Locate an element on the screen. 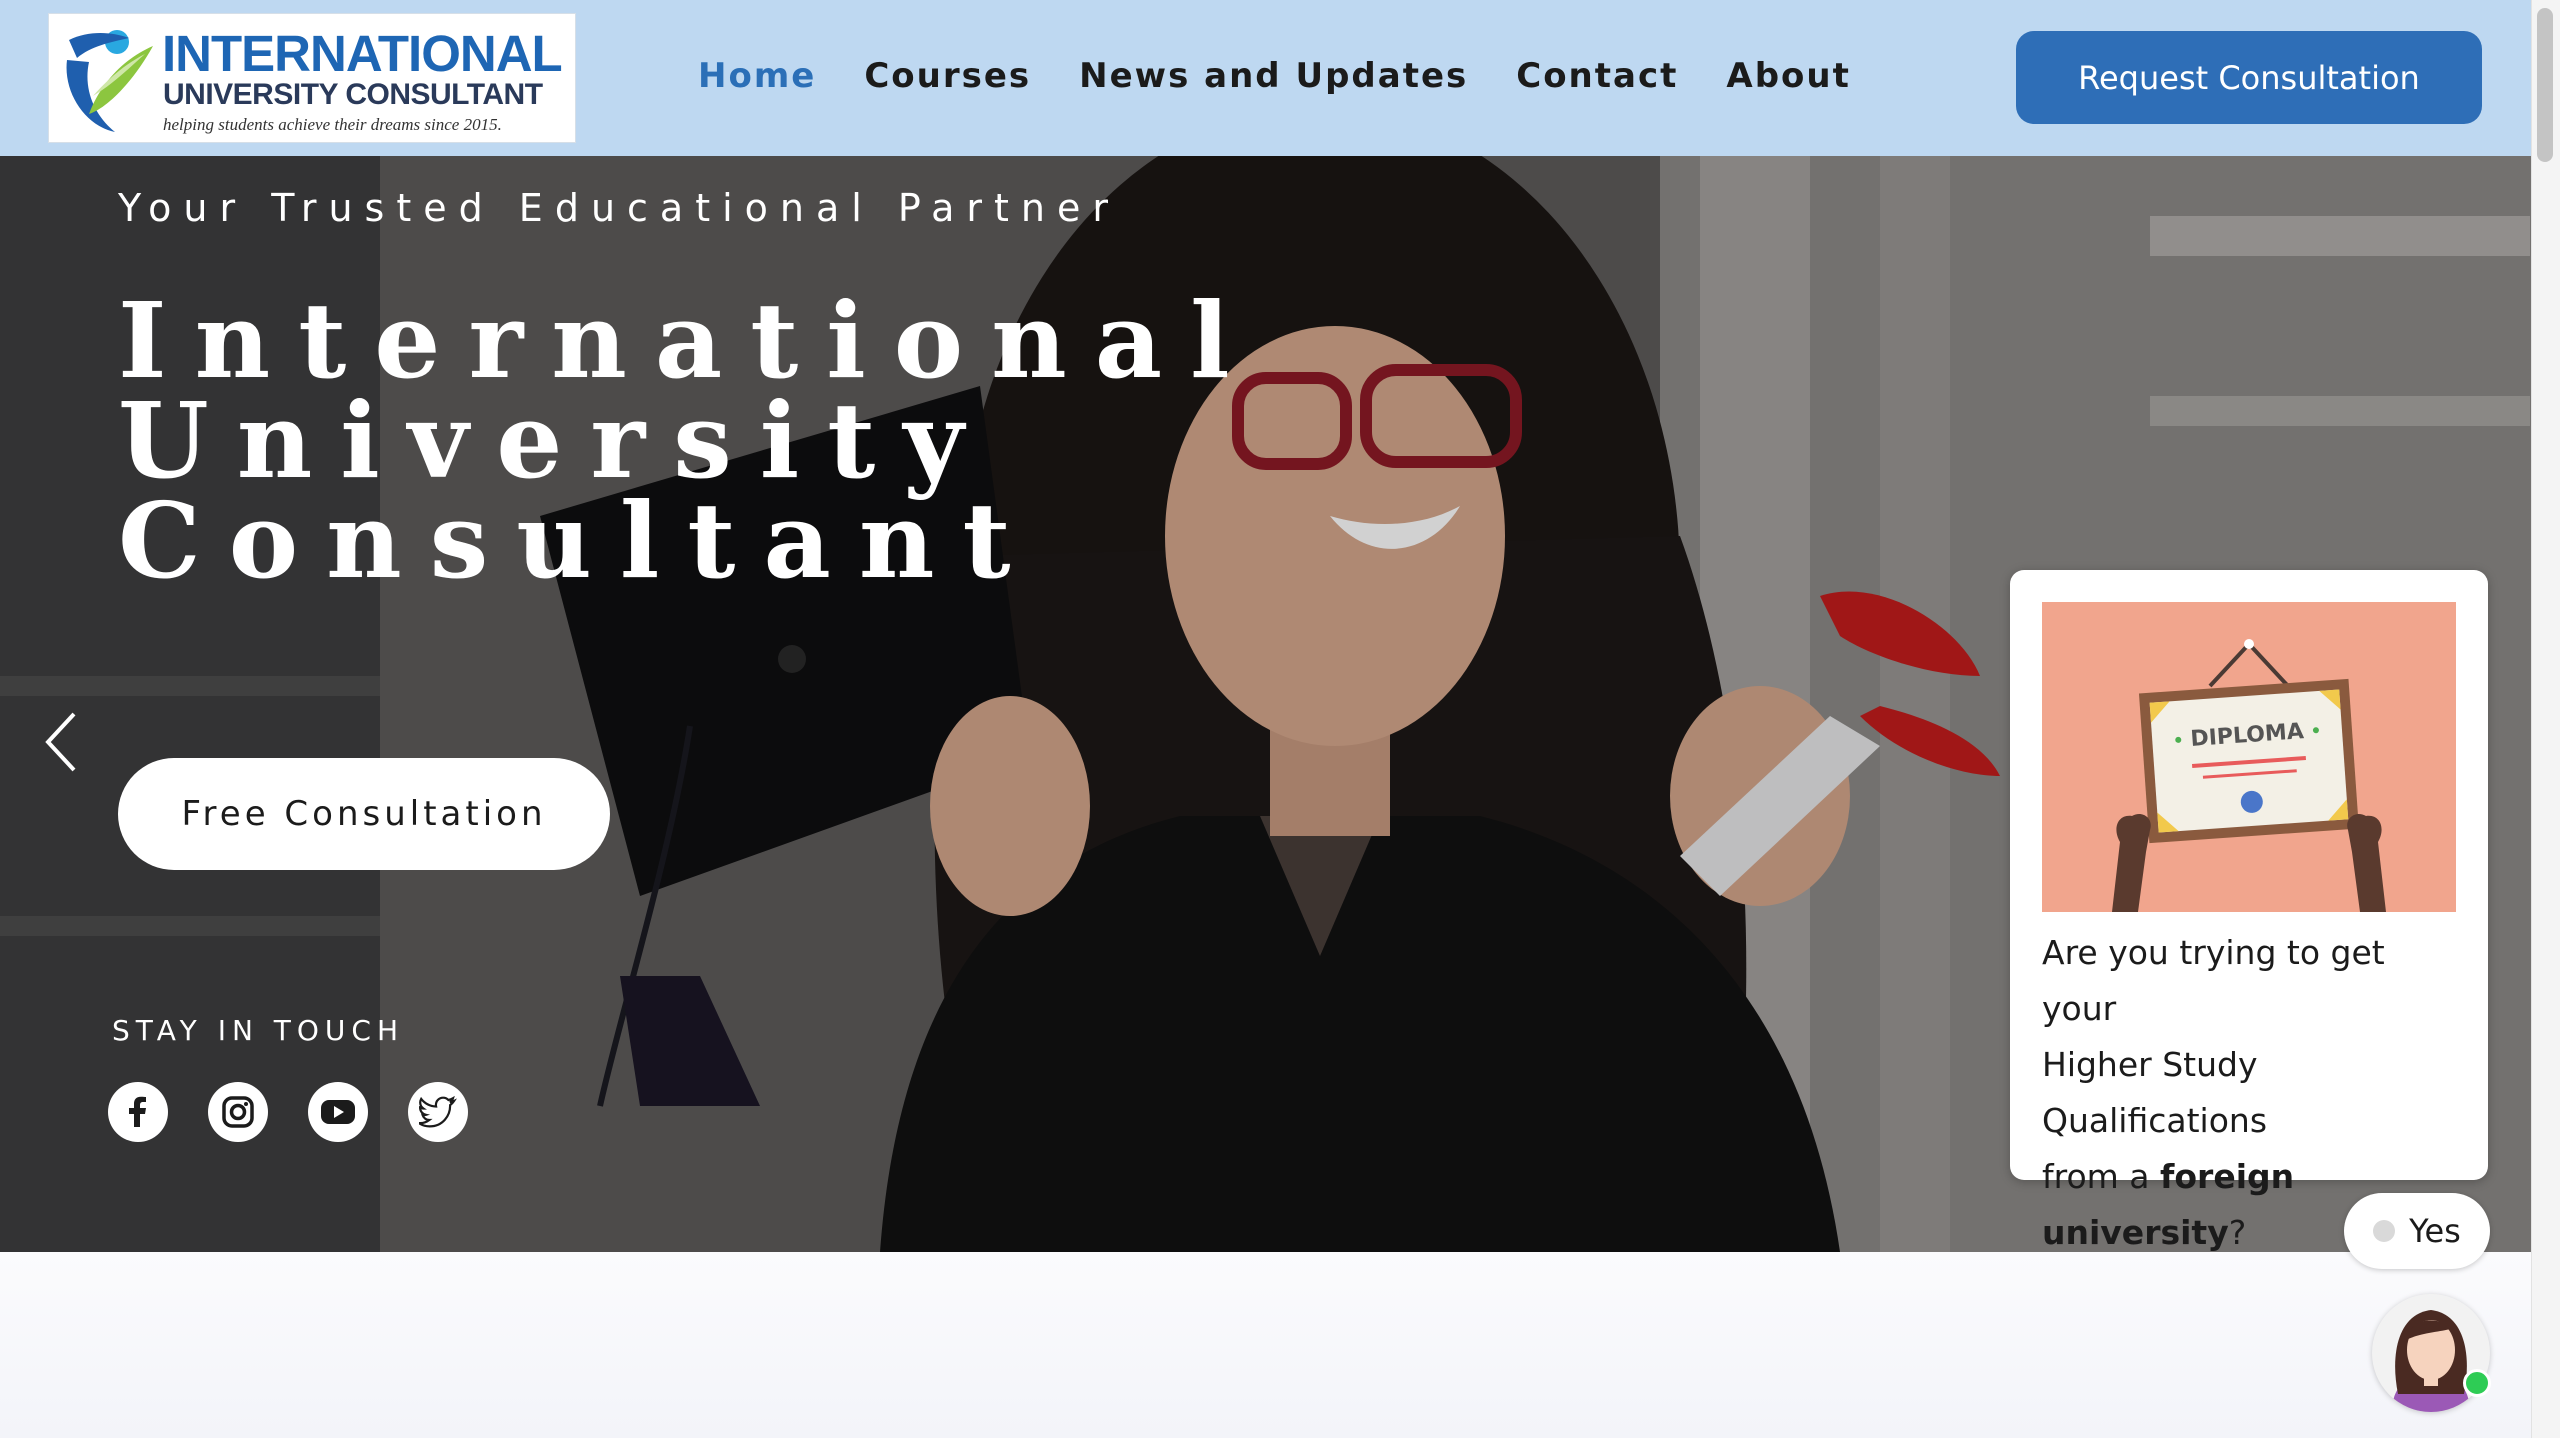  stay-in-touch-label: STAY IN TOUCH is located at coordinates (258, 1030).